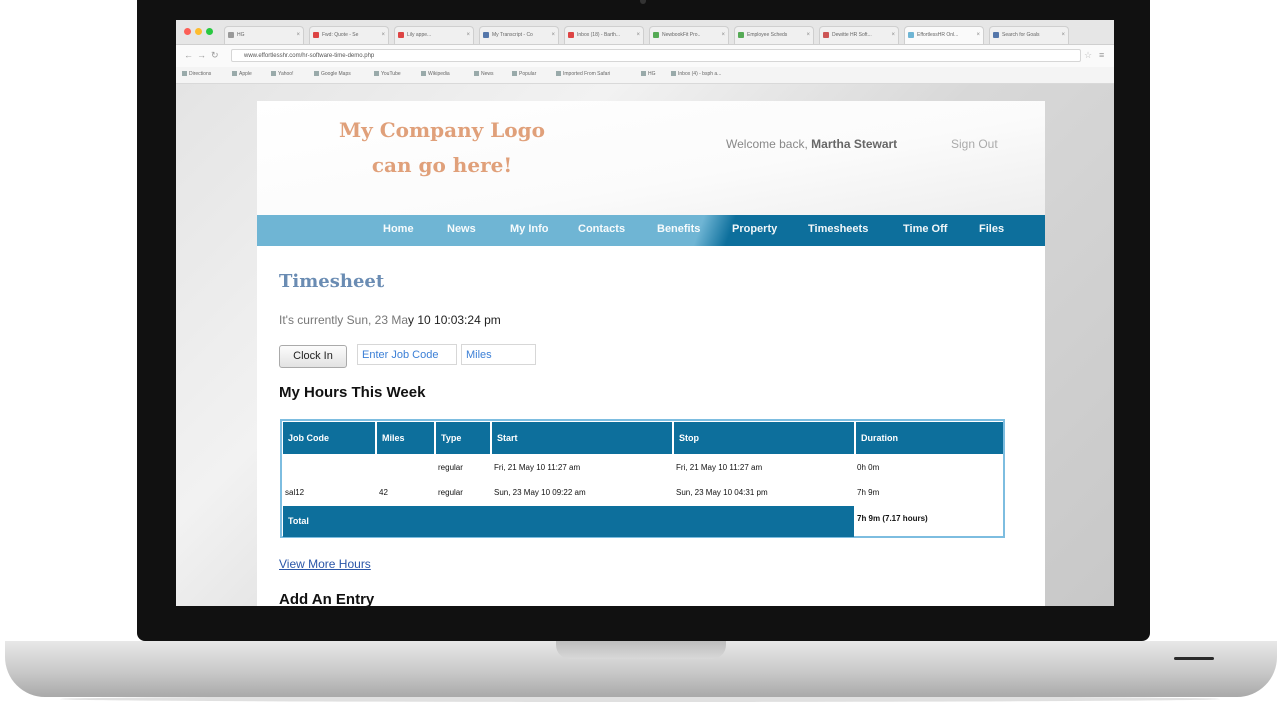  What do you see at coordinates (387, 74) in the screenshot?
I see `bookmark-item: YouTube` at bounding box center [387, 74].